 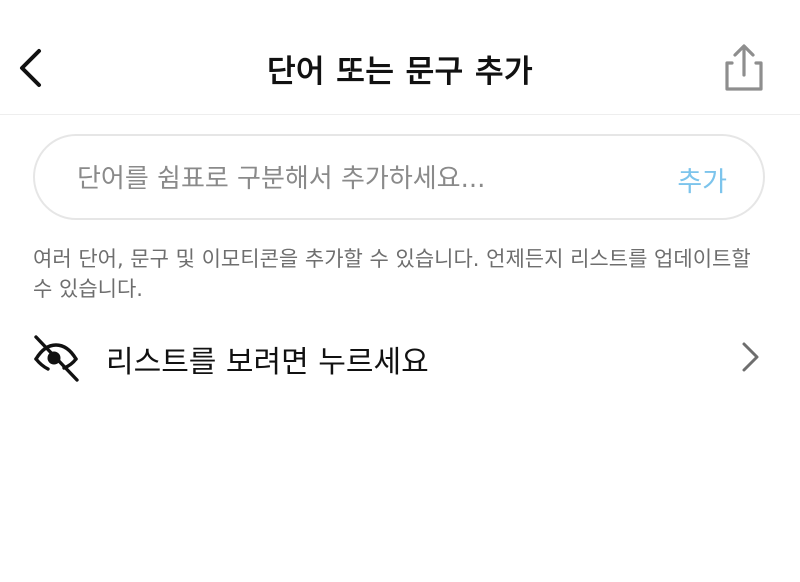 I want to click on view-list-row: 리스트를 보려면 누르세요, so click(x=400, y=356).